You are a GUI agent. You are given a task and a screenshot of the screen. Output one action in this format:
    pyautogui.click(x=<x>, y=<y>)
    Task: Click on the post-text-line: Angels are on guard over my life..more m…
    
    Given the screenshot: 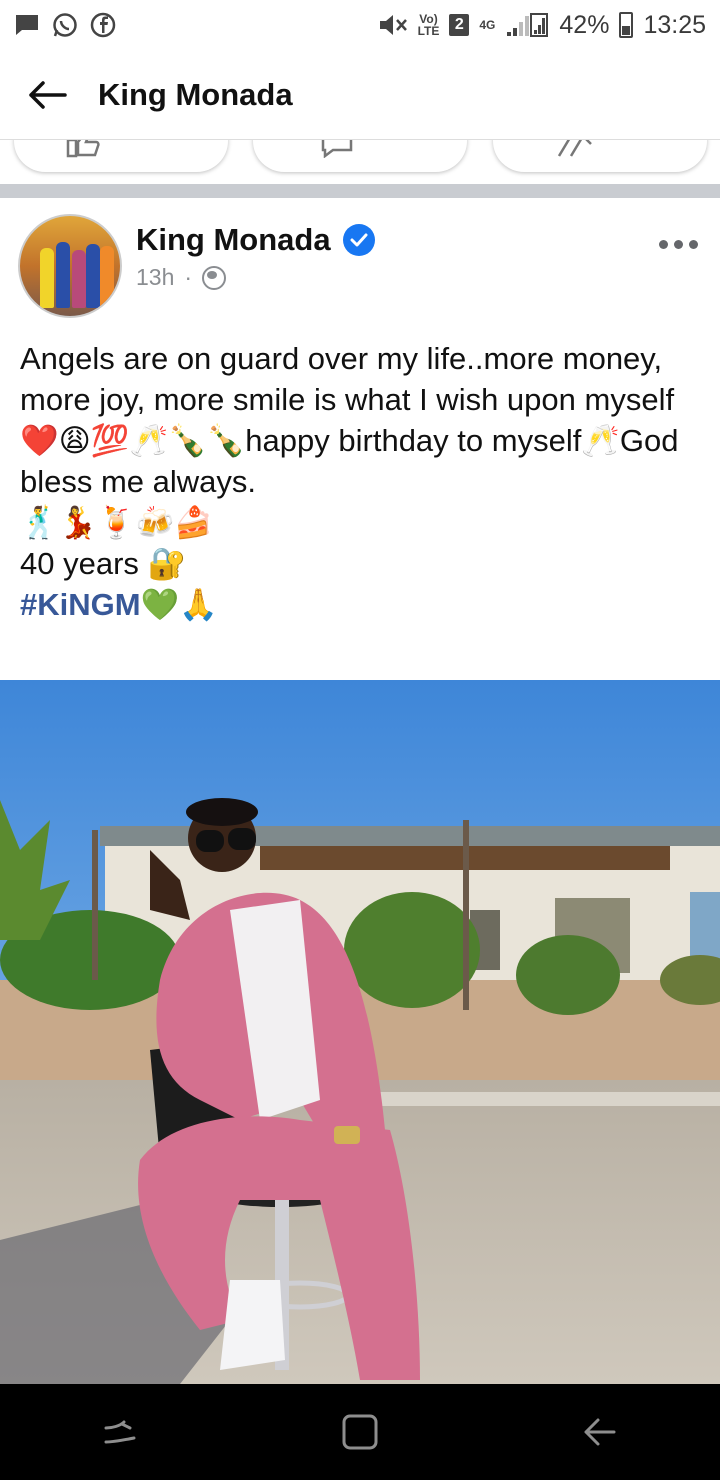 What is the action you would take?
    pyautogui.click(x=354, y=420)
    